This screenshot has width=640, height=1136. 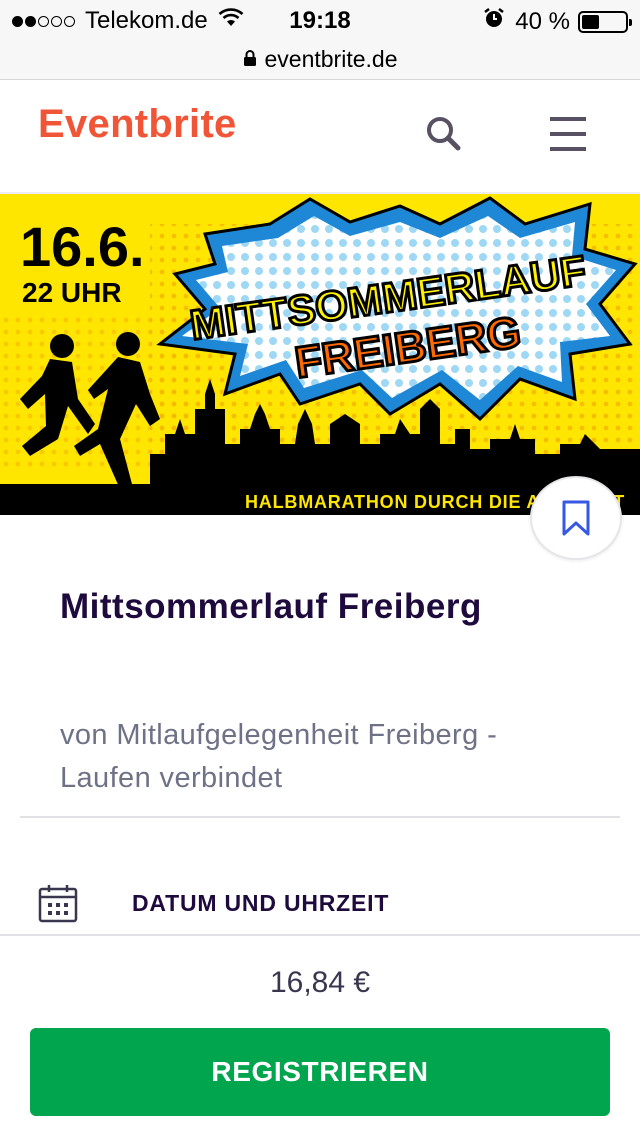 I want to click on alarm-icon, so click(x=494, y=21).